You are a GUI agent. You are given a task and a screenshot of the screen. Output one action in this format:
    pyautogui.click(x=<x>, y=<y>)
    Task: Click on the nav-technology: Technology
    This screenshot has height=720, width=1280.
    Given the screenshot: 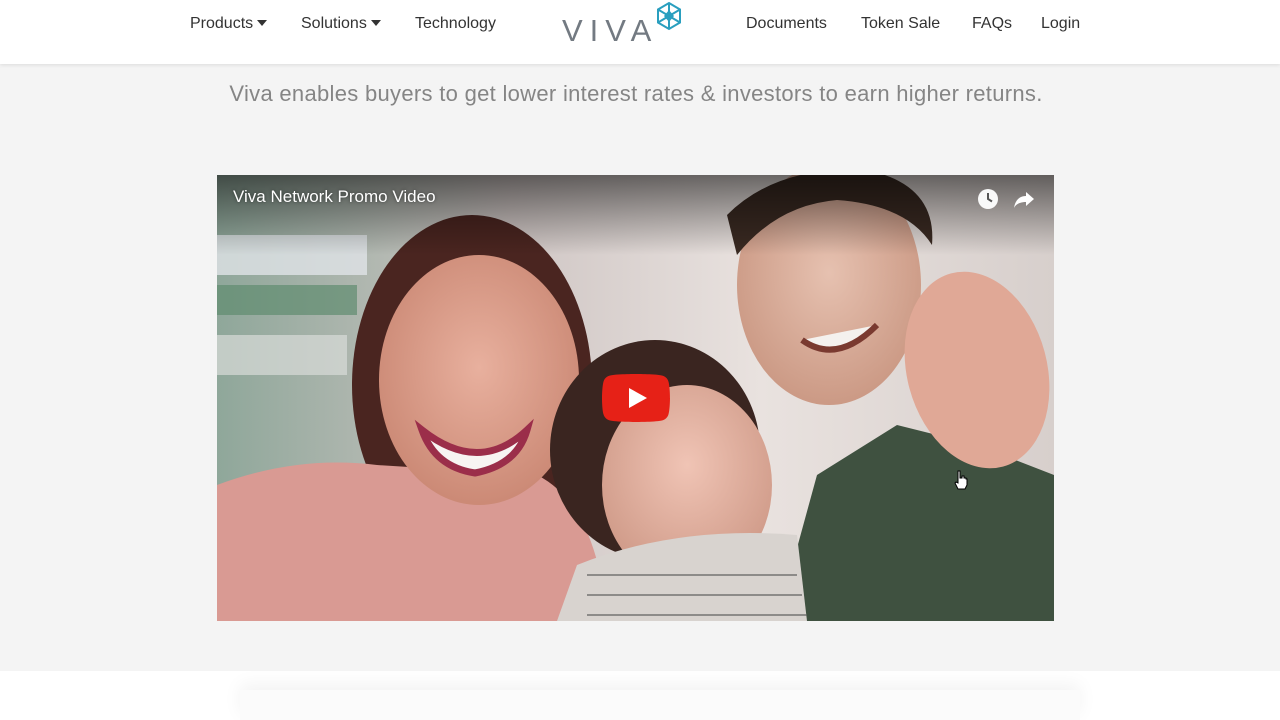 What is the action you would take?
    pyautogui.click(x=455, y=24)
    